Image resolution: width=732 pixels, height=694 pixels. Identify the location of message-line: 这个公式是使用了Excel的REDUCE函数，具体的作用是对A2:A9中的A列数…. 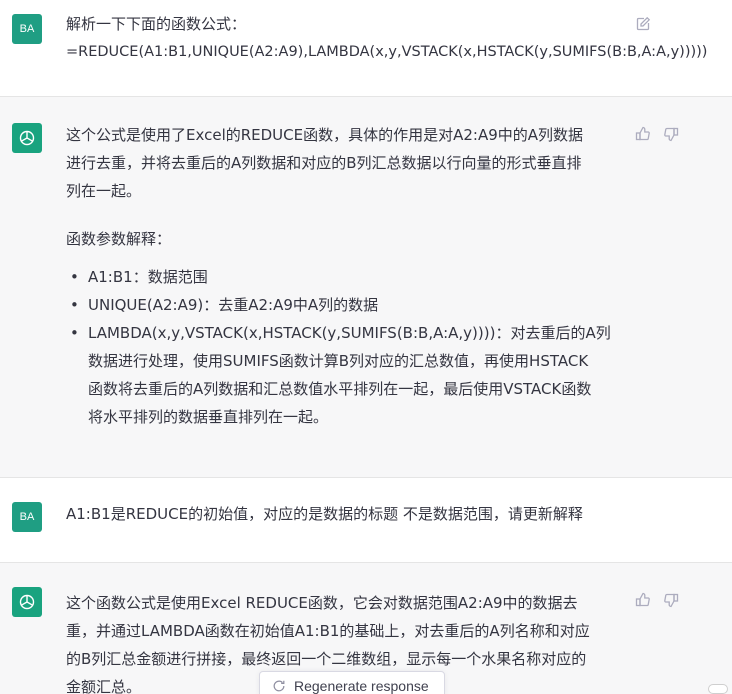
(325, 135).